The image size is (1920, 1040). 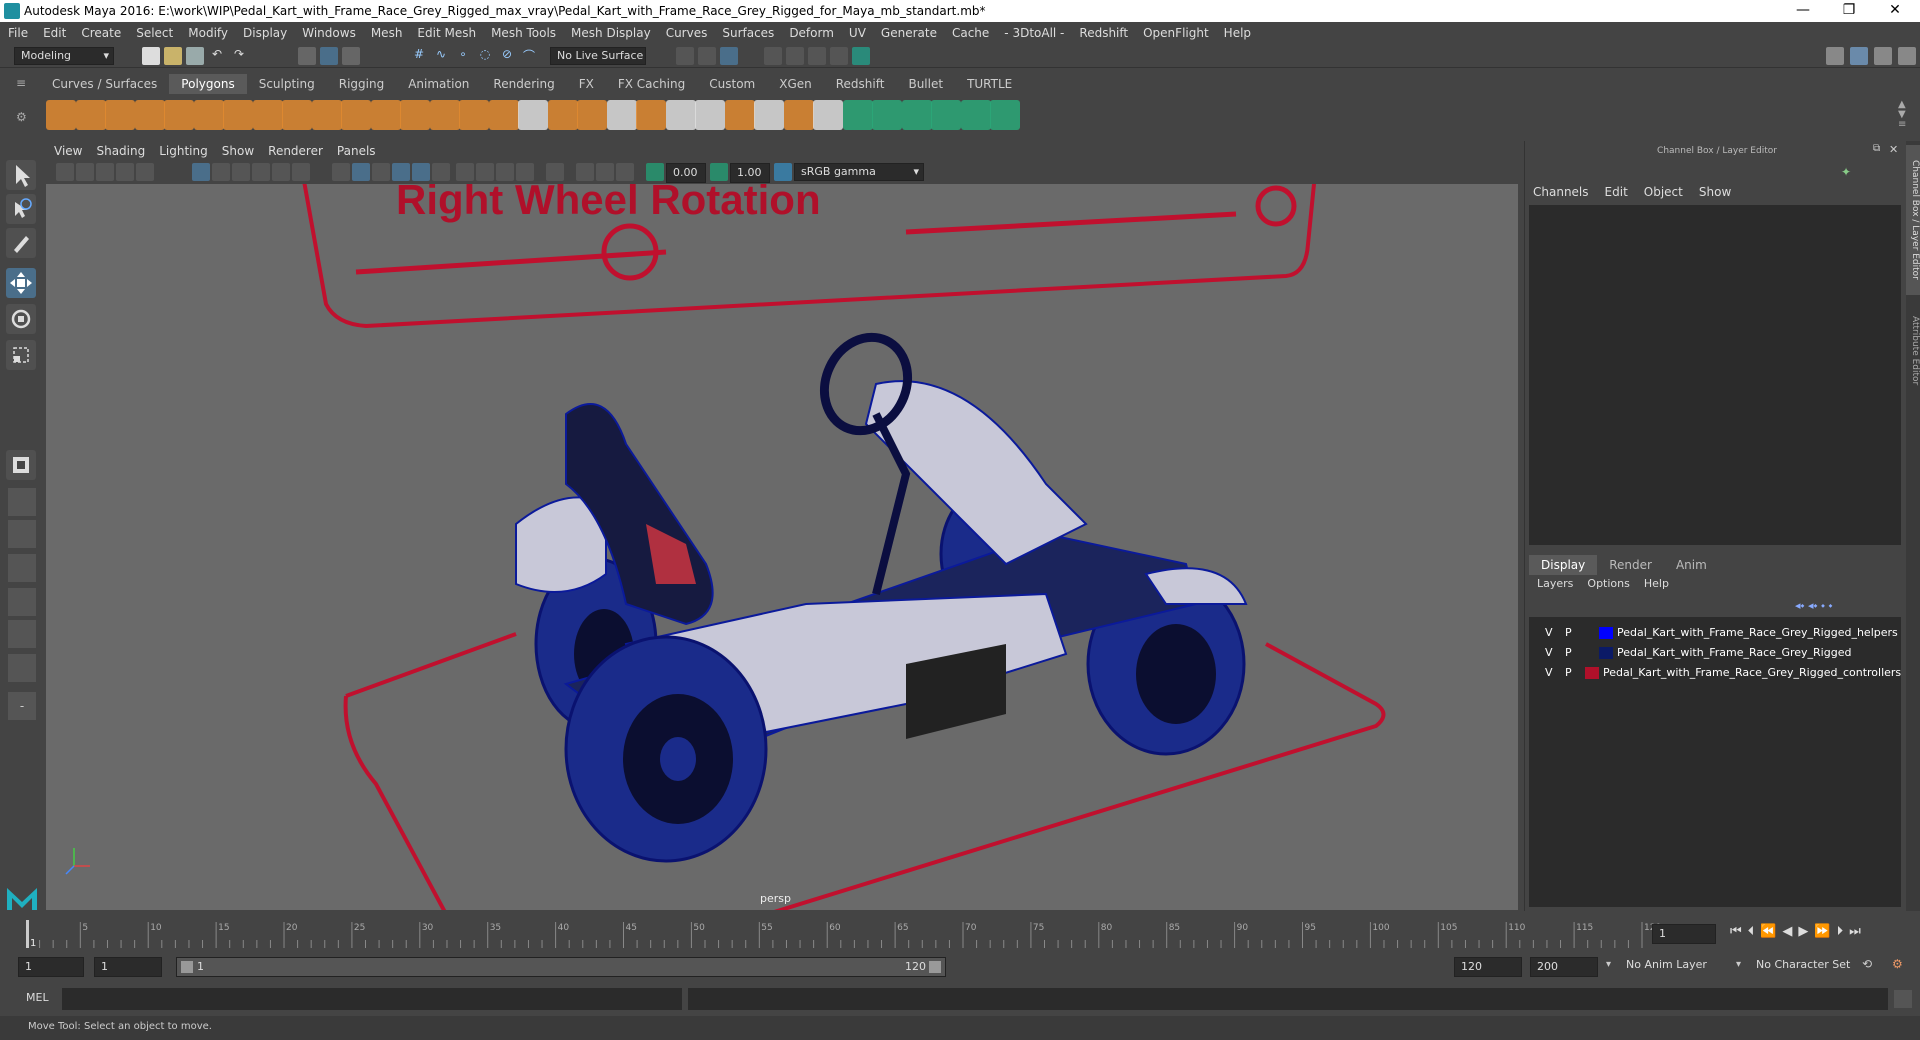 I want to click on shelf-tab-fx: FX, so click(x=586, y=84).